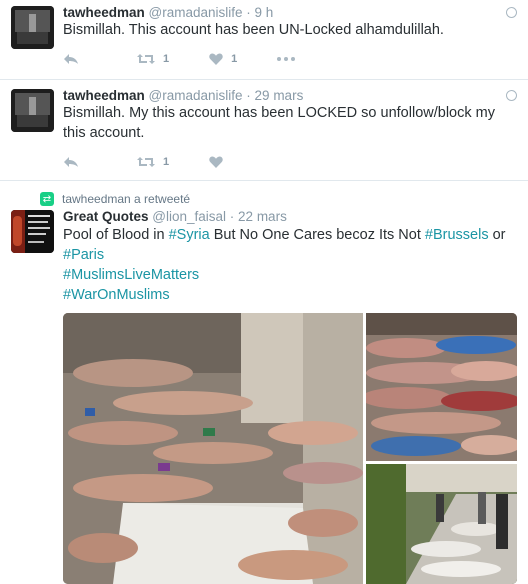  Describe the element at coordinates (106, 216) in the screenshot. I see `author-name: Great Quotes` at that location.